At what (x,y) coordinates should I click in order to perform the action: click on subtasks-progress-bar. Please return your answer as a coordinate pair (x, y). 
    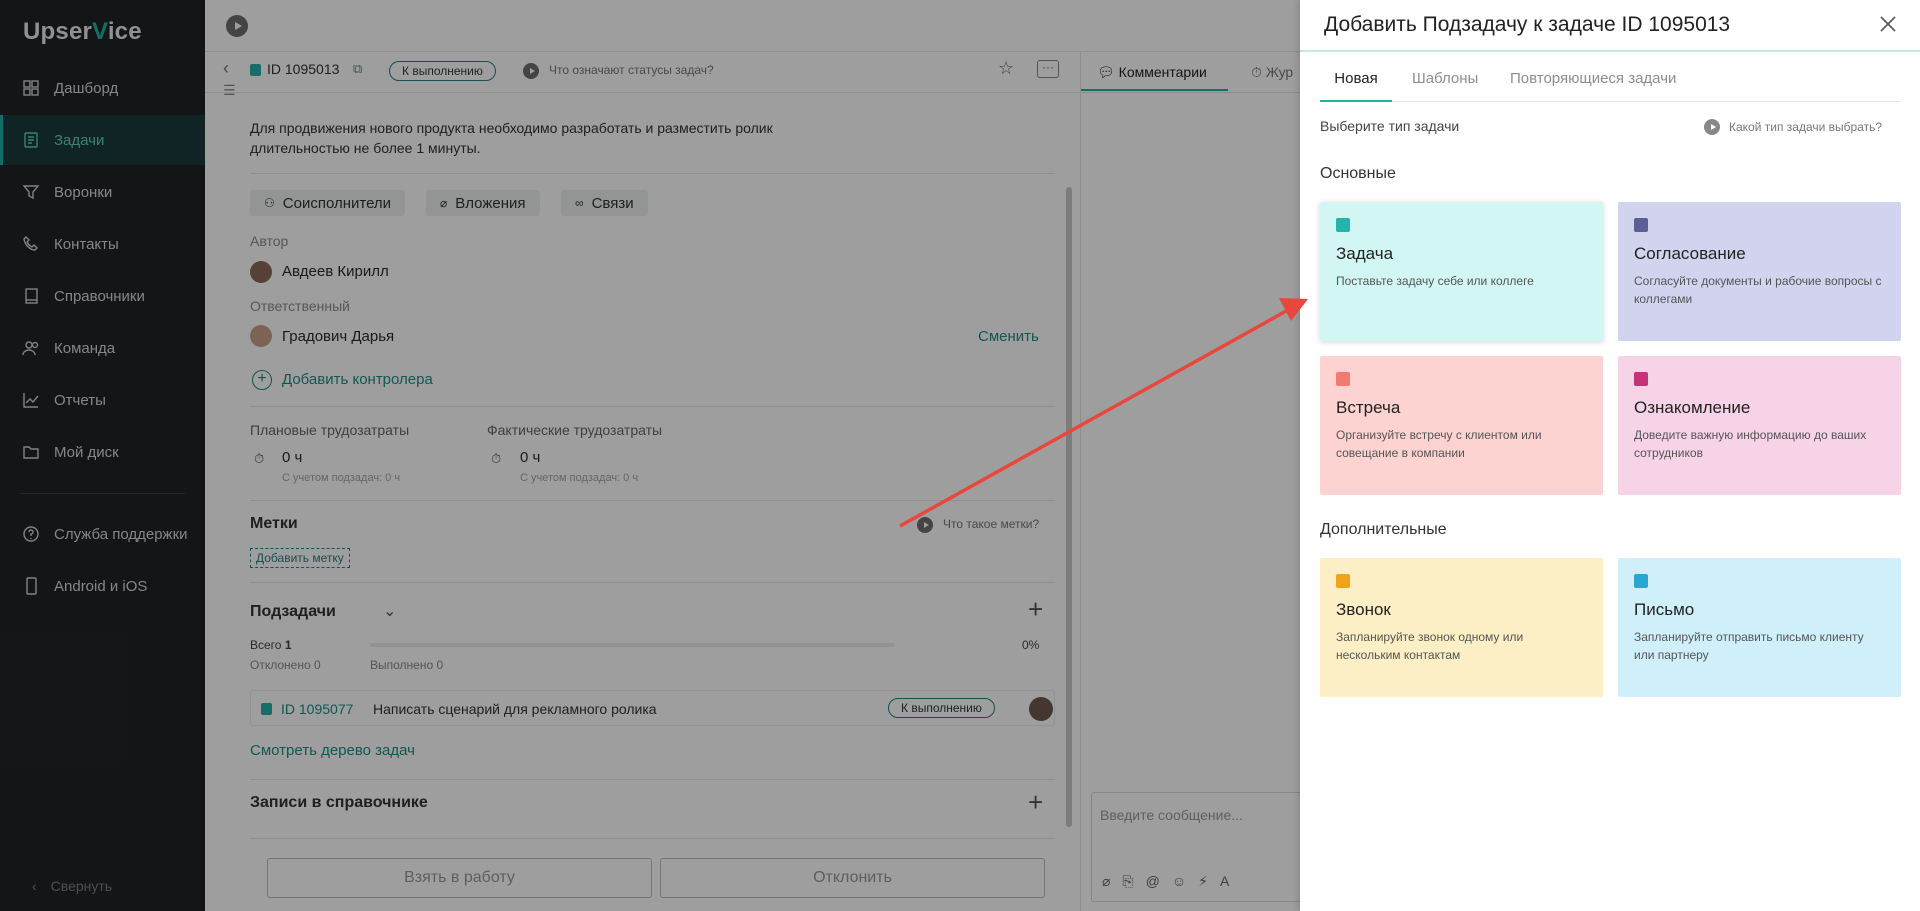
    Looking at the image, I should click on (632, 645).